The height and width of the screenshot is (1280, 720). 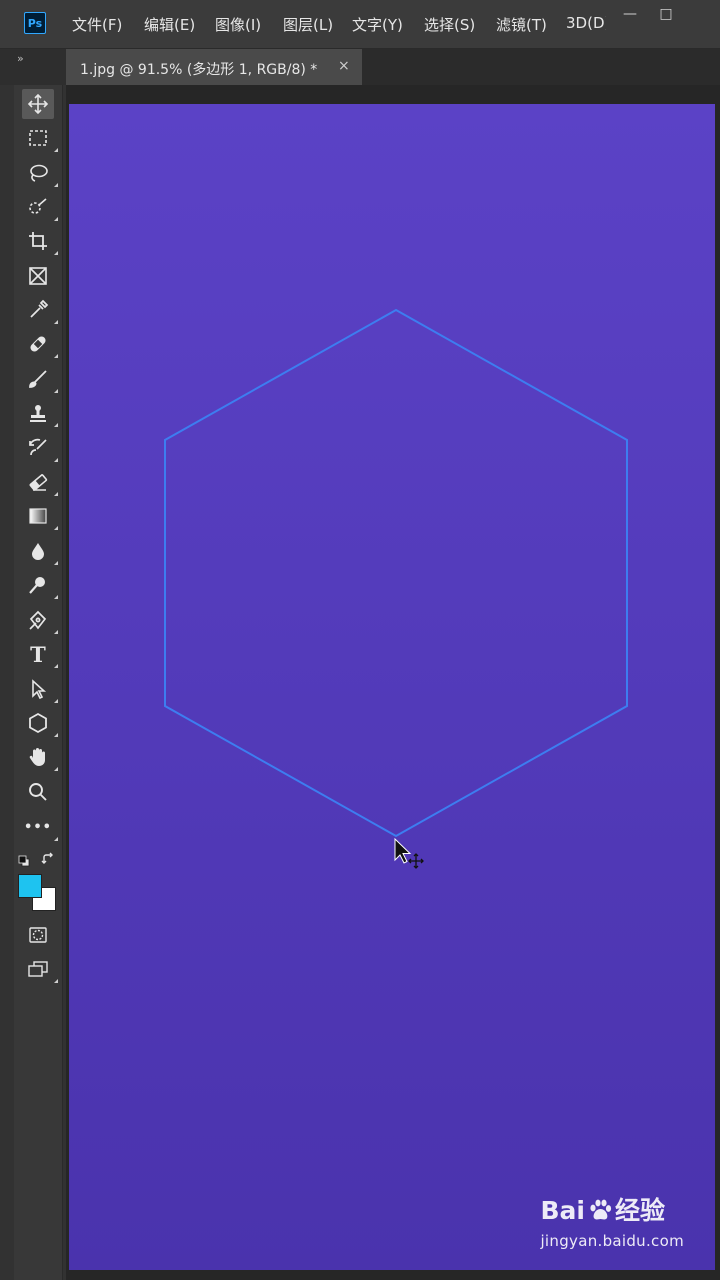 What do you see at coordinates (612, 1241) in the screenshot?
I see `watermark-url: jingyan.baidu.com` at bounding box center [612, 1241].